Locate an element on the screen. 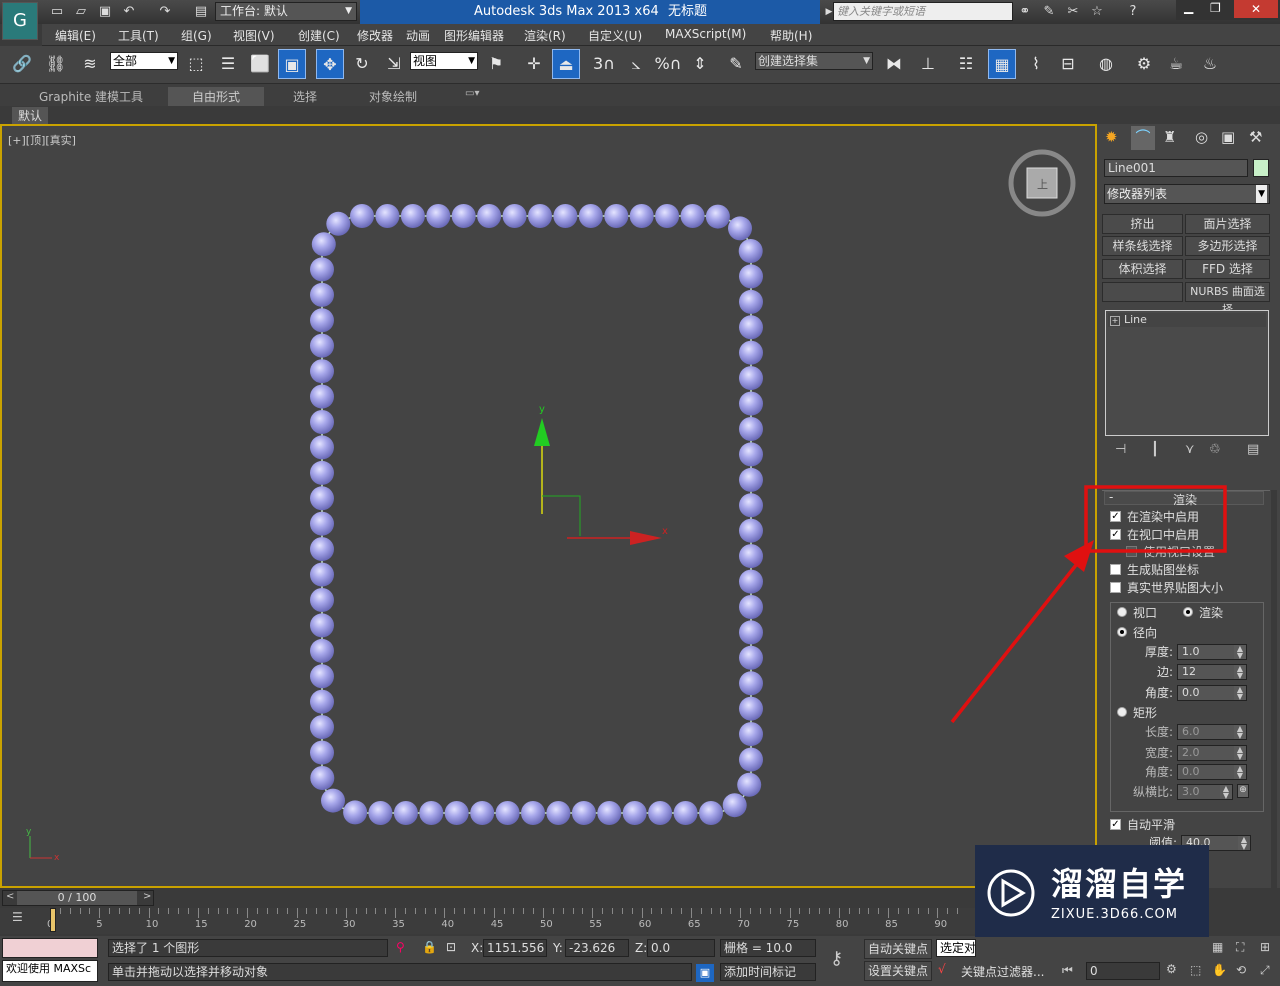 The image size is (1280, 986). modifier-stack: + Line is located at coordinates (1187, 373).